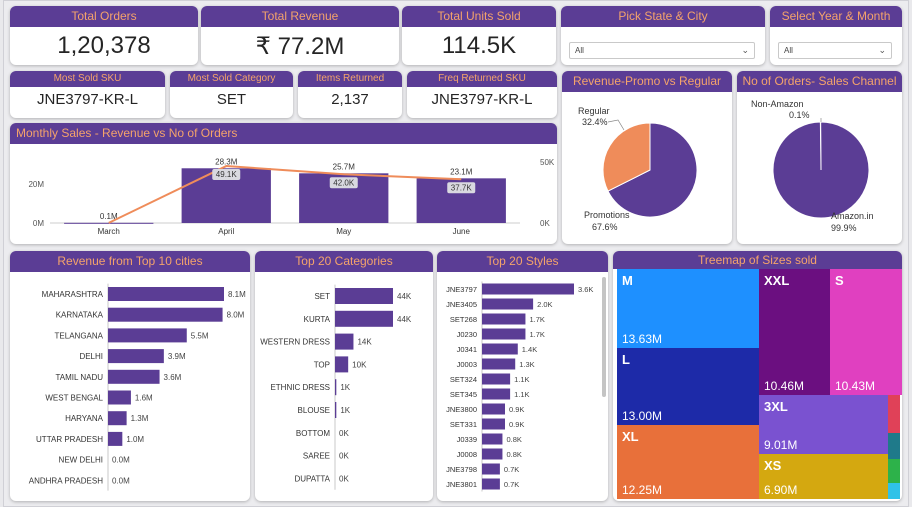 The height and width of the screenshot is (507, 912). I want to click on treemap-cell-xs: XS 6.90M, so click(823, 476).